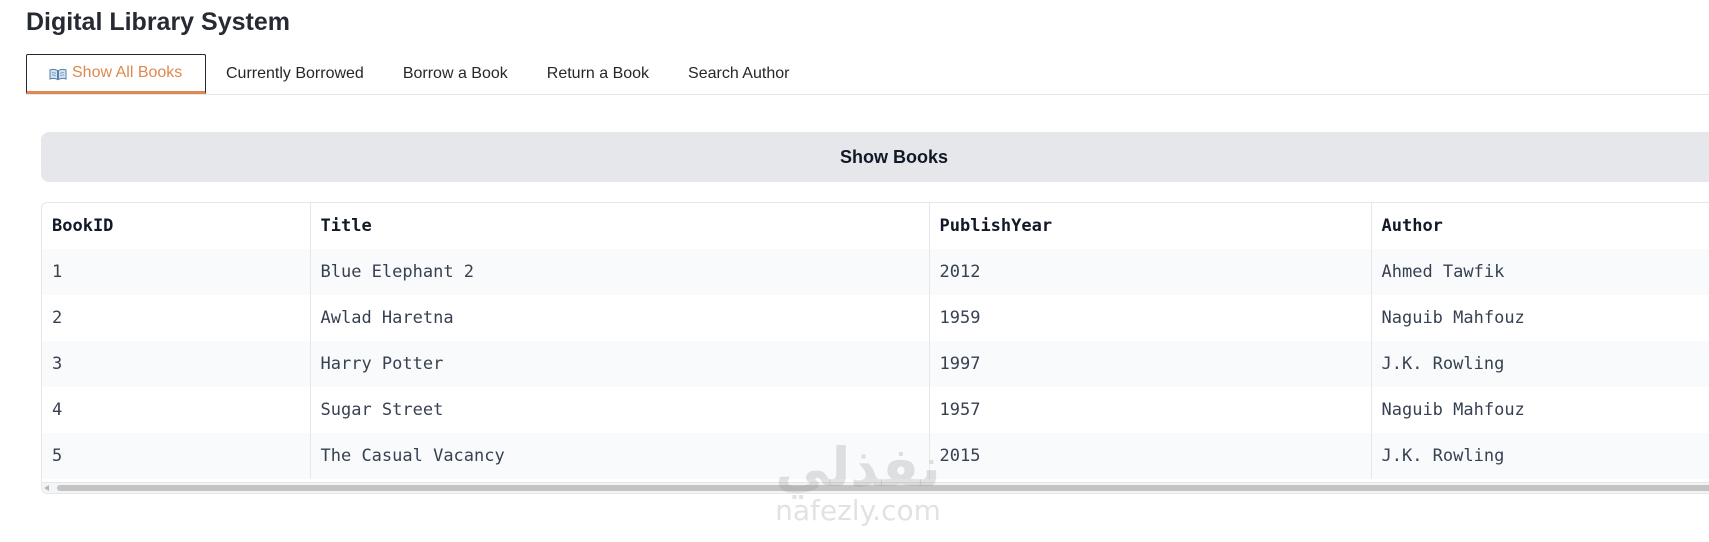 This screenshot has width=1709, height=542. Describe the element at coordinates (176, 410) in the screenshot. I see `cell-bookid: 4` at that location.